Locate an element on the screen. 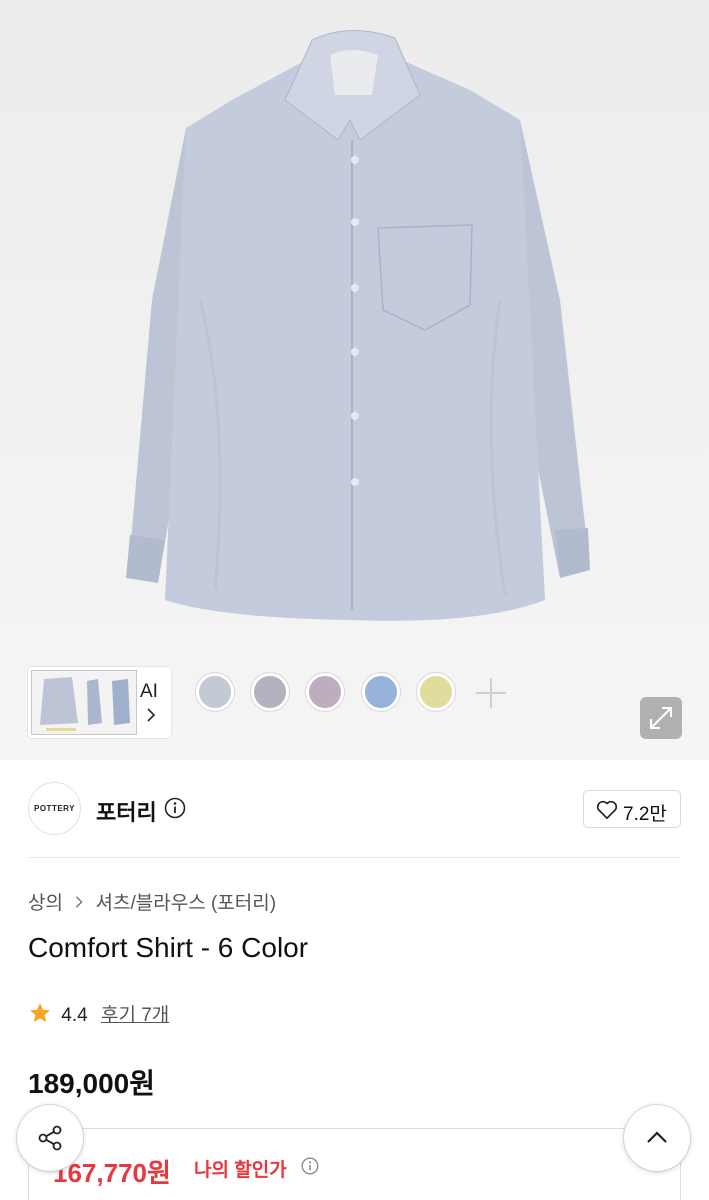  breadcrumb: 상의 셔츠/블라우스 (포터리) is located at coordinates (152, 901).